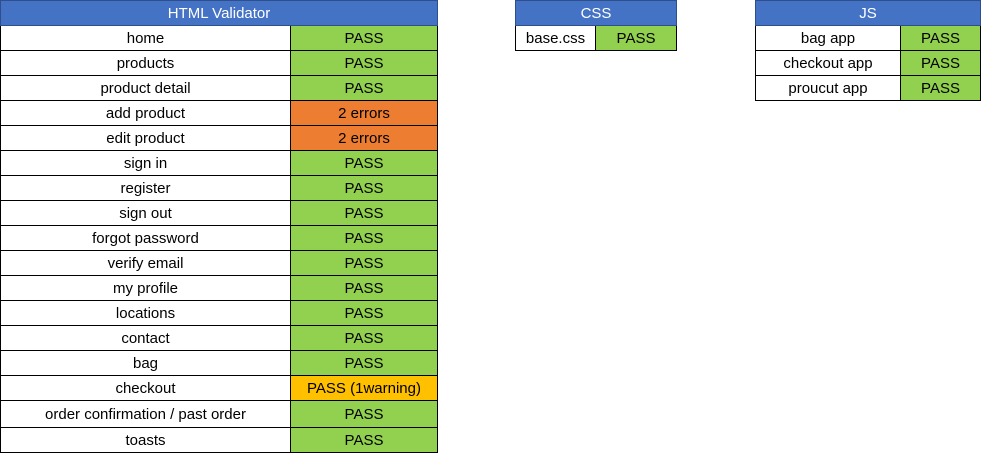 This screenshot has height=453, width=981. What do you see at coordinates (145, 288) in the screenshot?
I see `page-name-cell: my profile` at bounding box center [145, 288].